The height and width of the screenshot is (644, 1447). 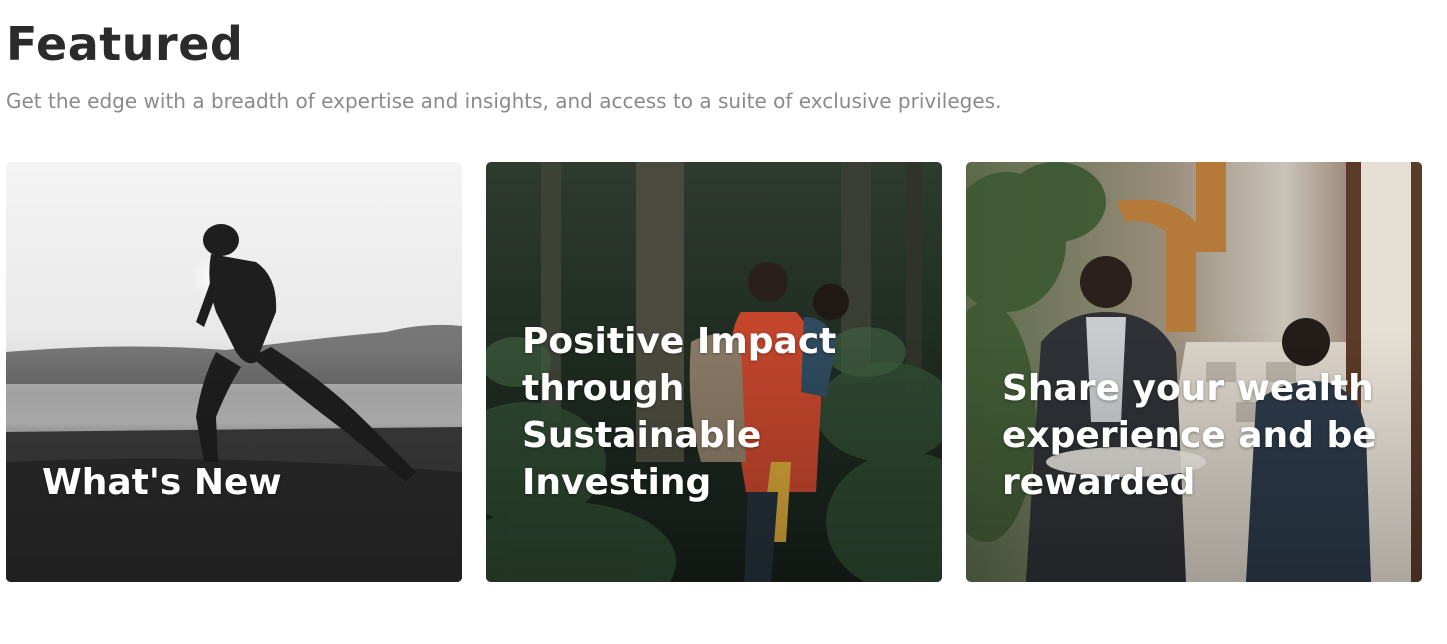 I want to click on page-title: Featured, so click(x=125, y=44).